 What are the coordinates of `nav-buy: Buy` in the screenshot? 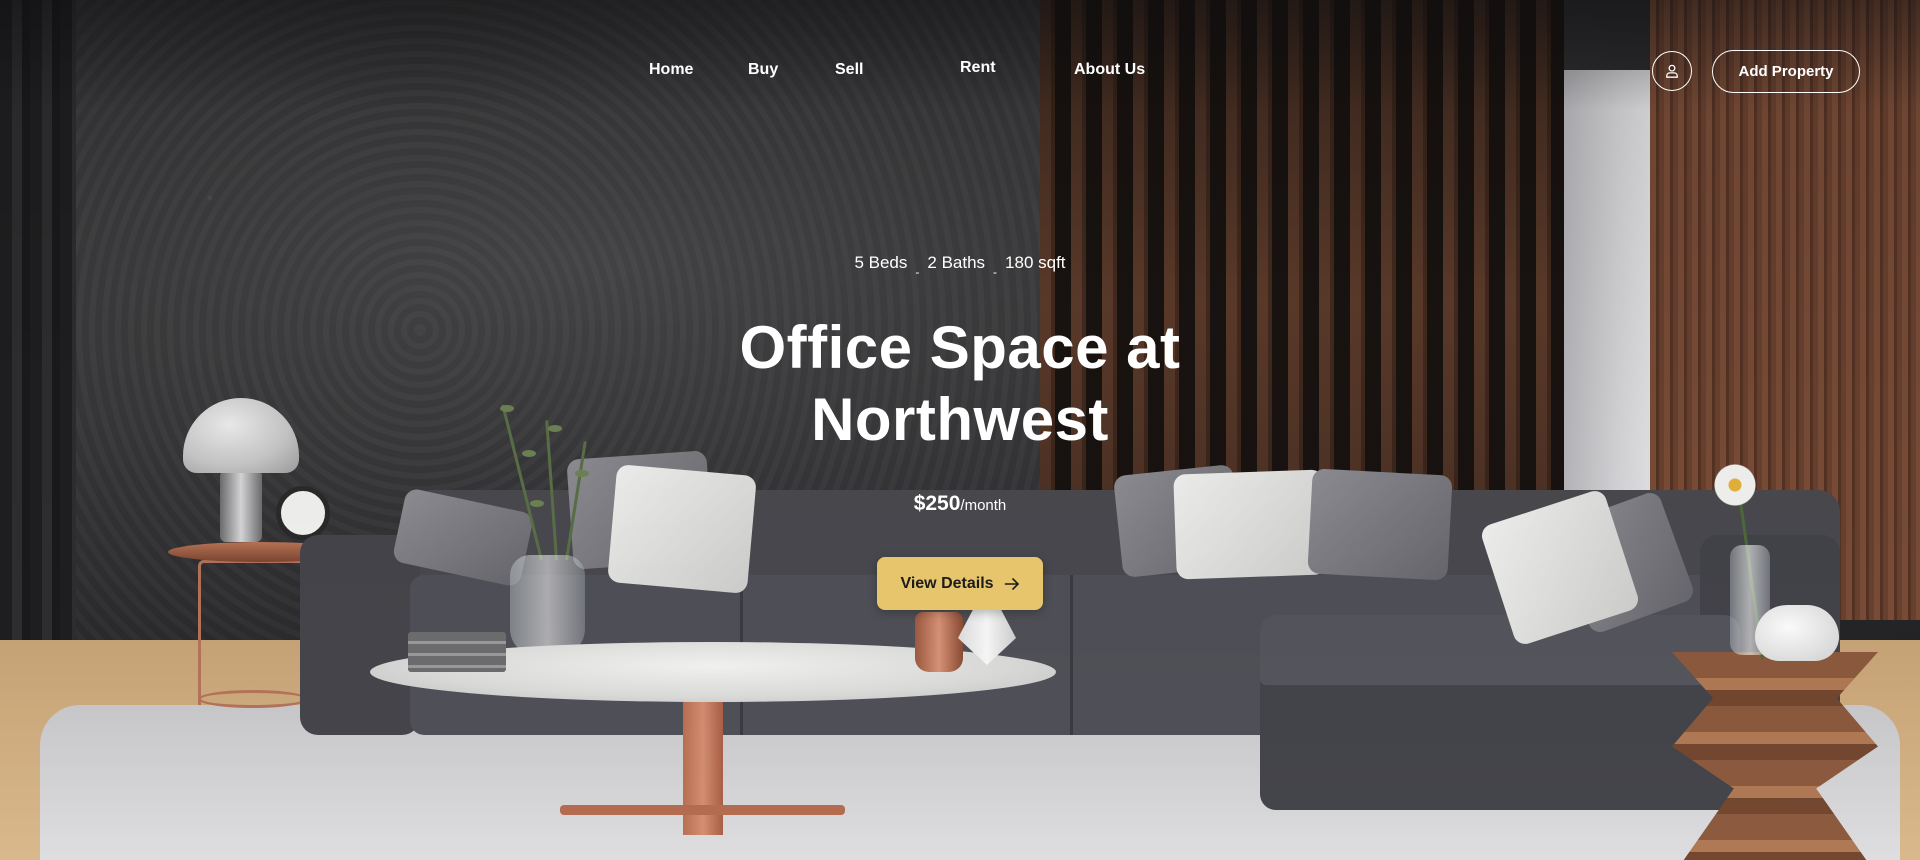 It's located at (763, 70).